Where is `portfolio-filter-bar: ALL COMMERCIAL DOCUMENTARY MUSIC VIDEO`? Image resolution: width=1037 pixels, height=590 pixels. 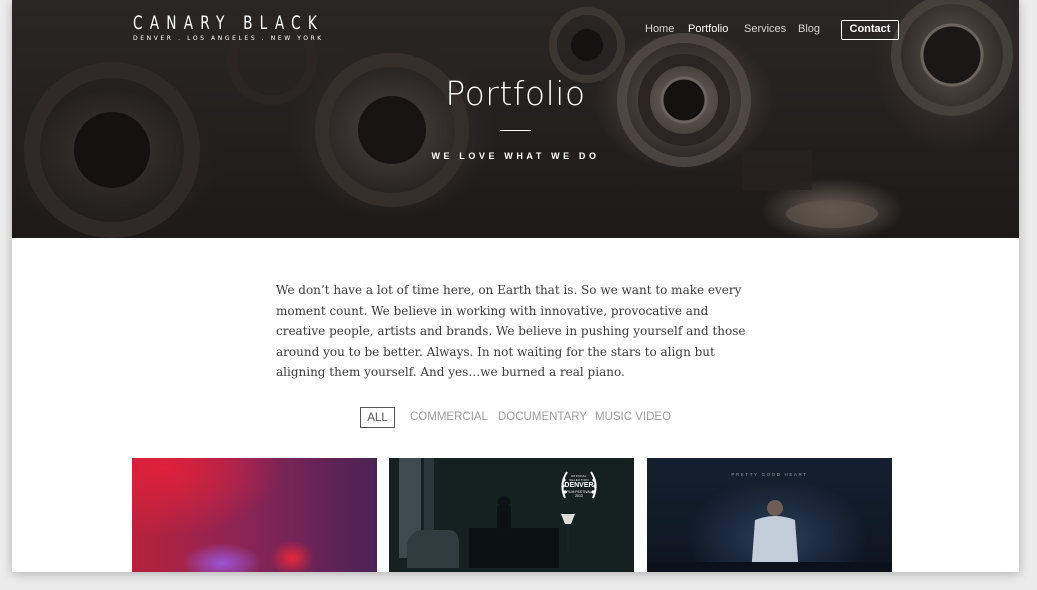
portfolio-filter-bar: ALL COMMERCIAL DOCUMENTARY MUSIC VIDEO is located at coordinates (515, 418).